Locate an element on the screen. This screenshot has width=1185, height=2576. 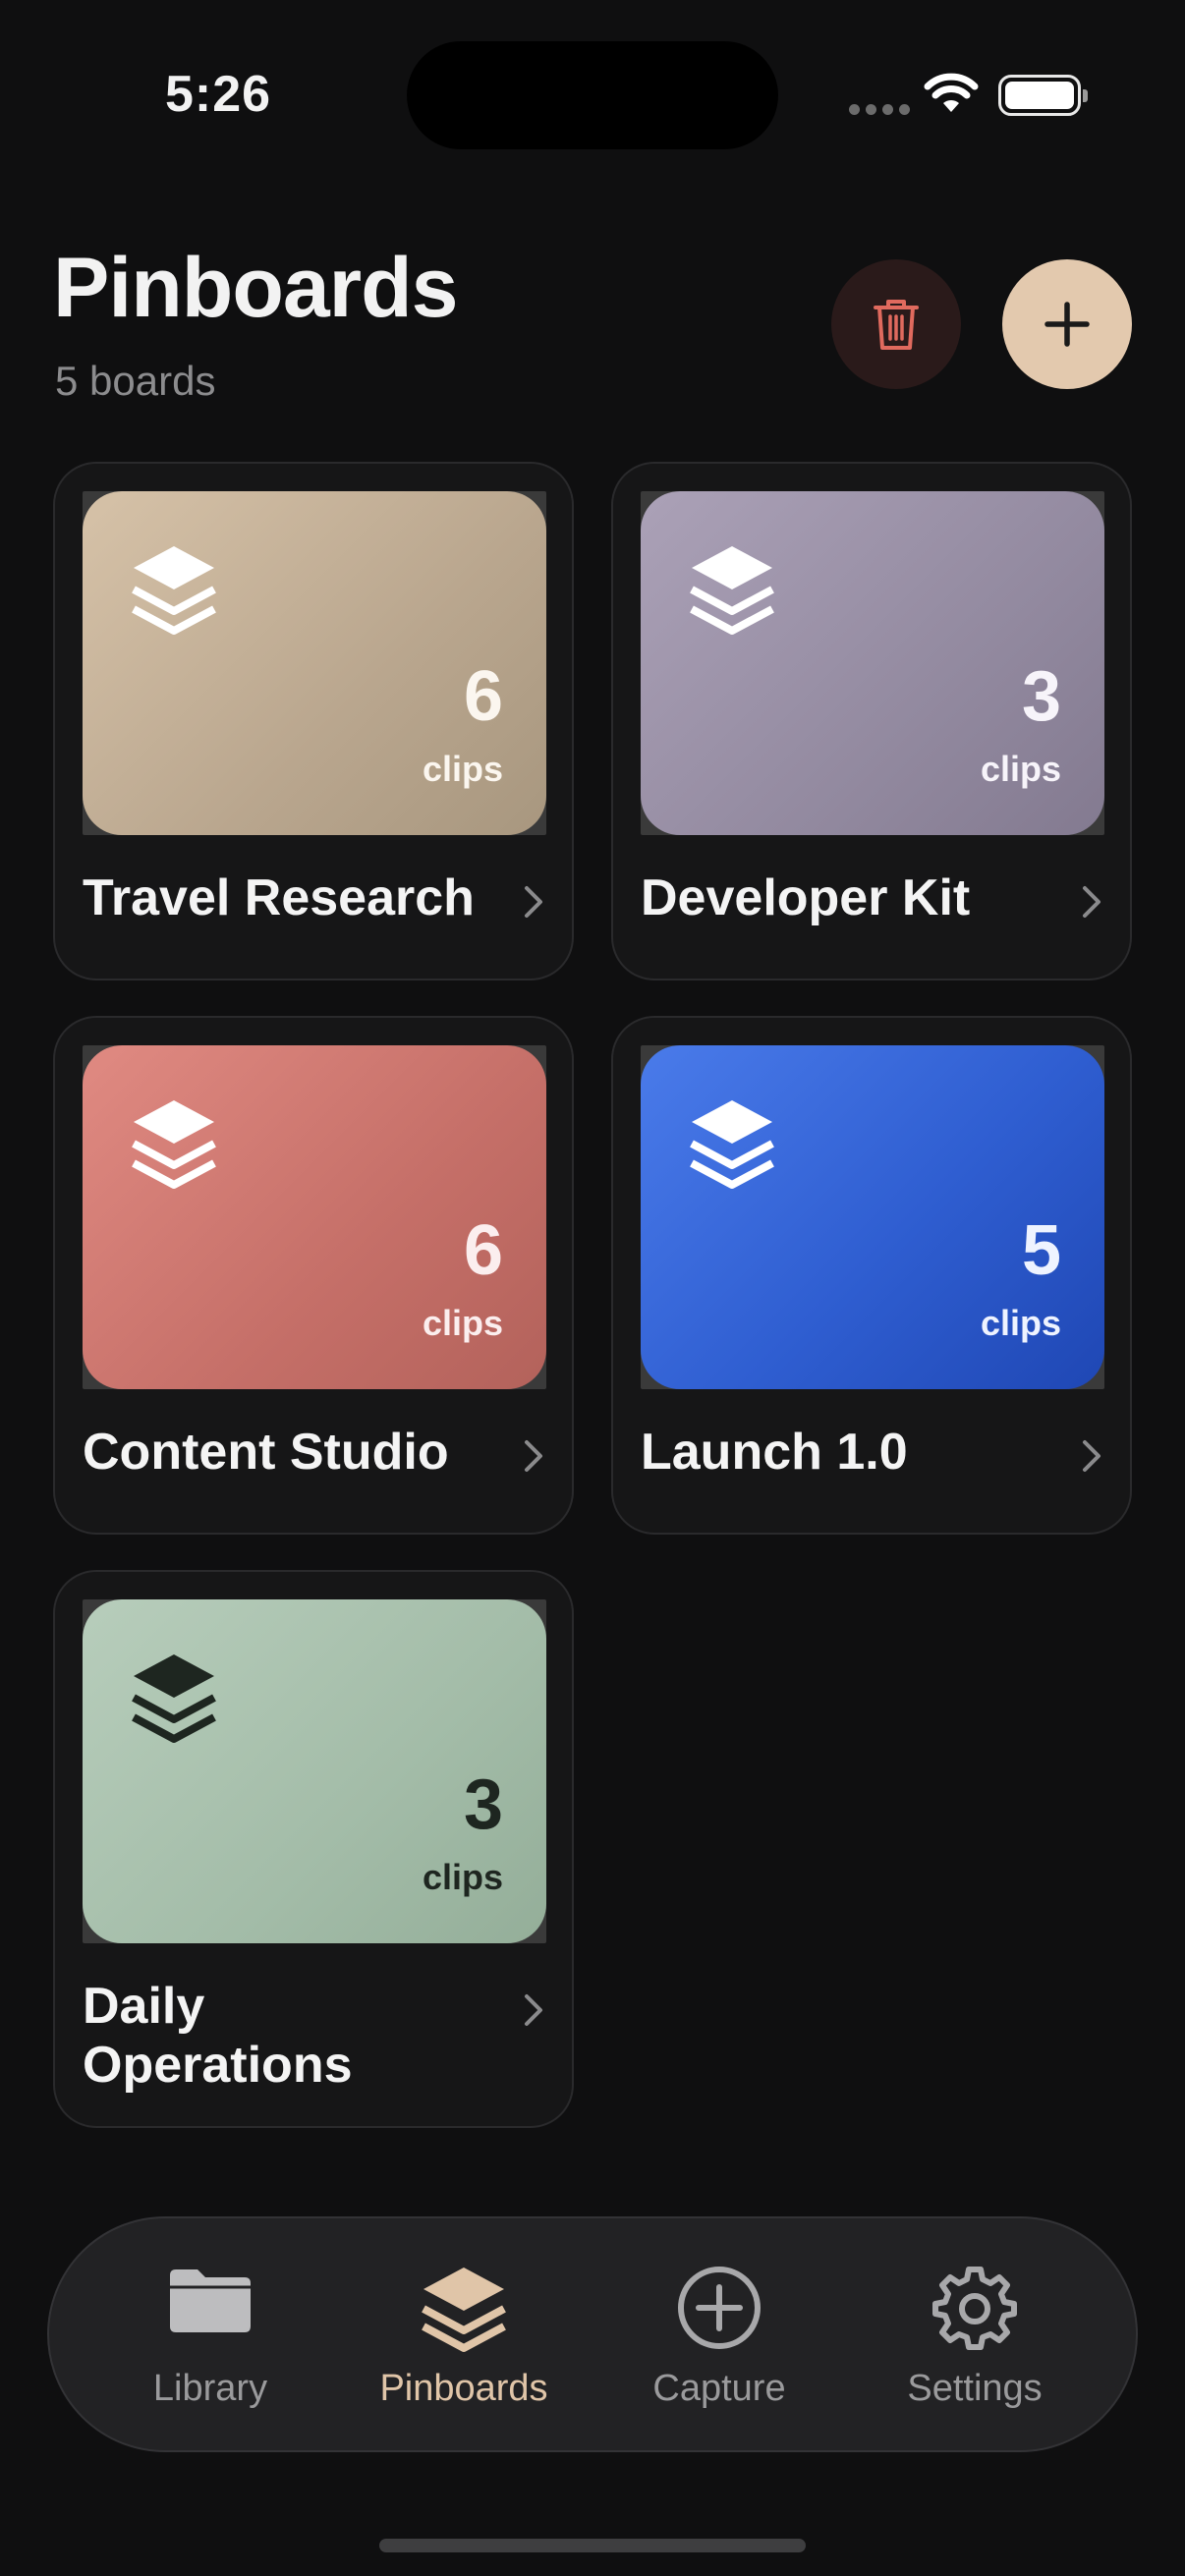
tab-library: Library is located at coordinates (210, 2336).